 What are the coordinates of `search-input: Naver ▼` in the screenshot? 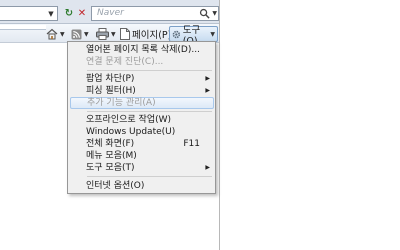 It's located at (155, 13).